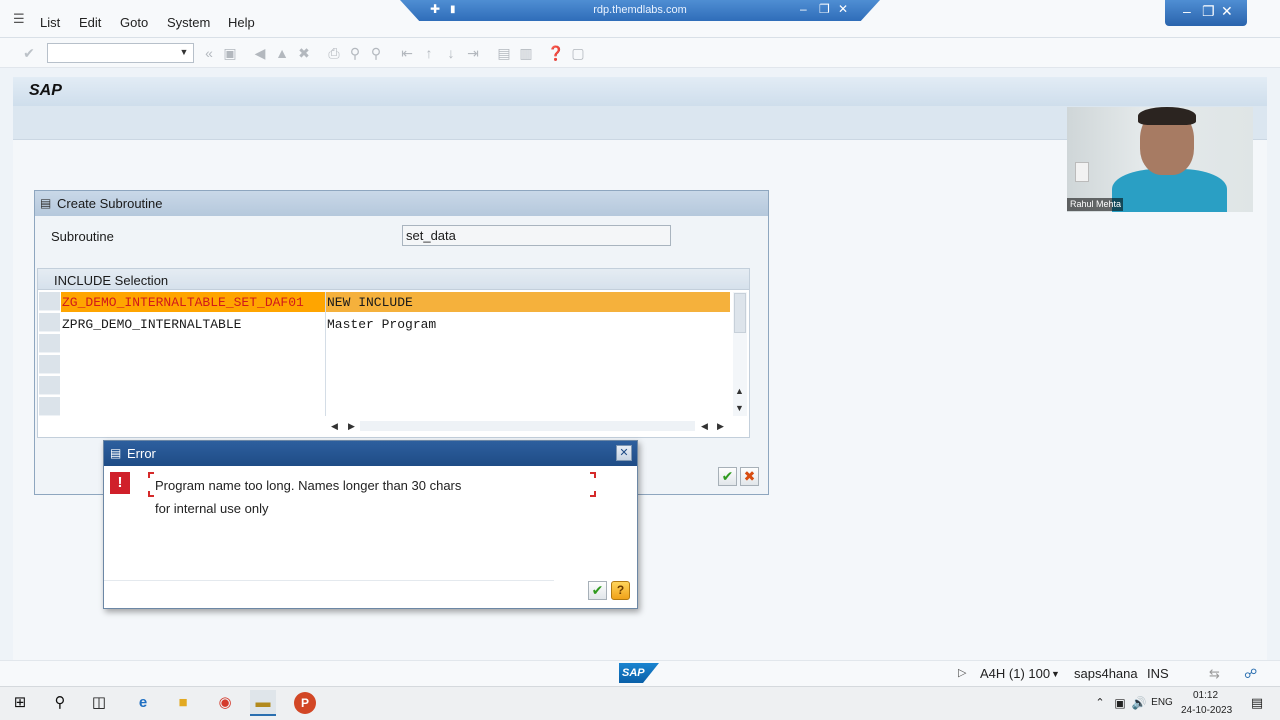 The height and width of the screenshot is (720, 1280). What do you see at coordinates (325, 354) in the screenshot?
I see `column-divider` at bounding box center [325, 354].